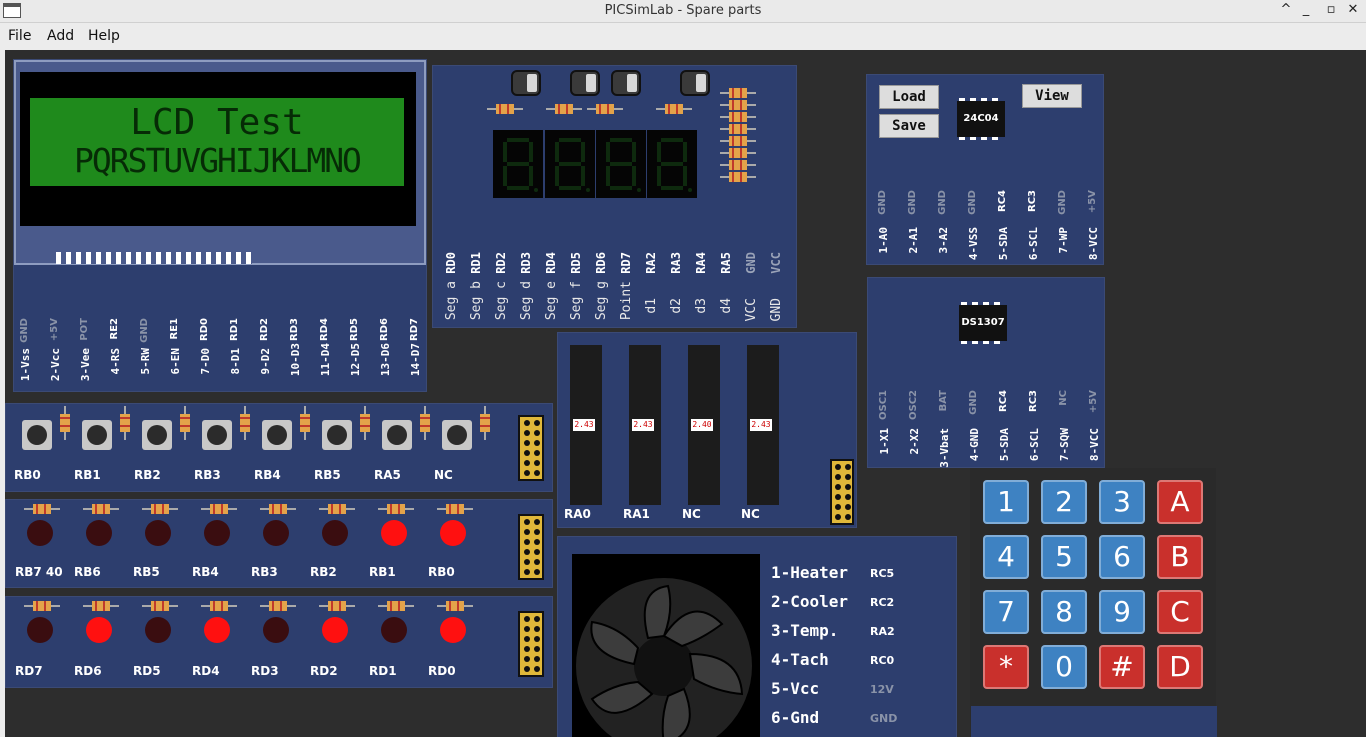 This screenshot has width=1366, height=737. What do you see at coordinates (1064, 502) in the screenshot?
I see `keypad-key: 2` at bounding box center [1064, 502].